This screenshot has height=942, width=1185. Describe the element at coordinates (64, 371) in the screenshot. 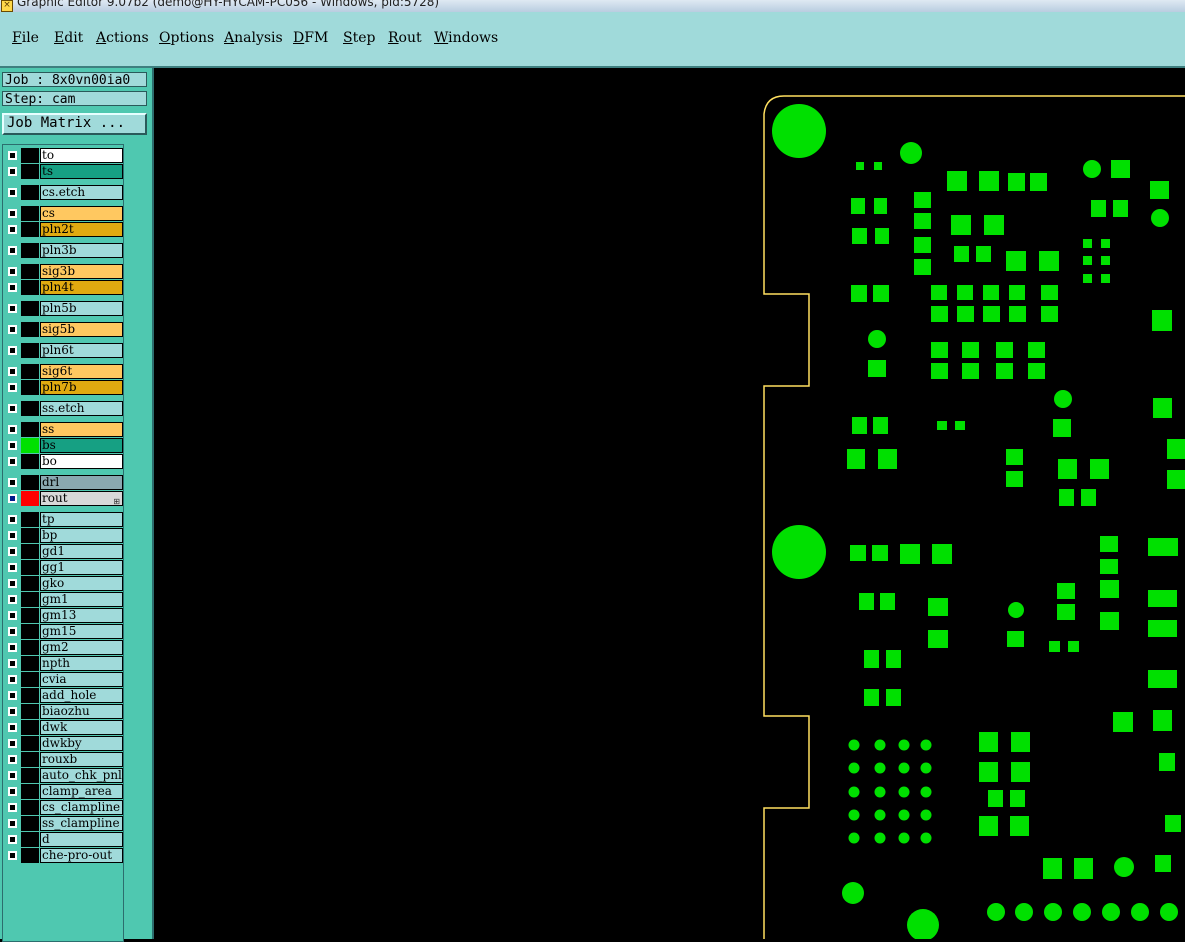

I see `layer-row-sig6t: sig6t` at that location.